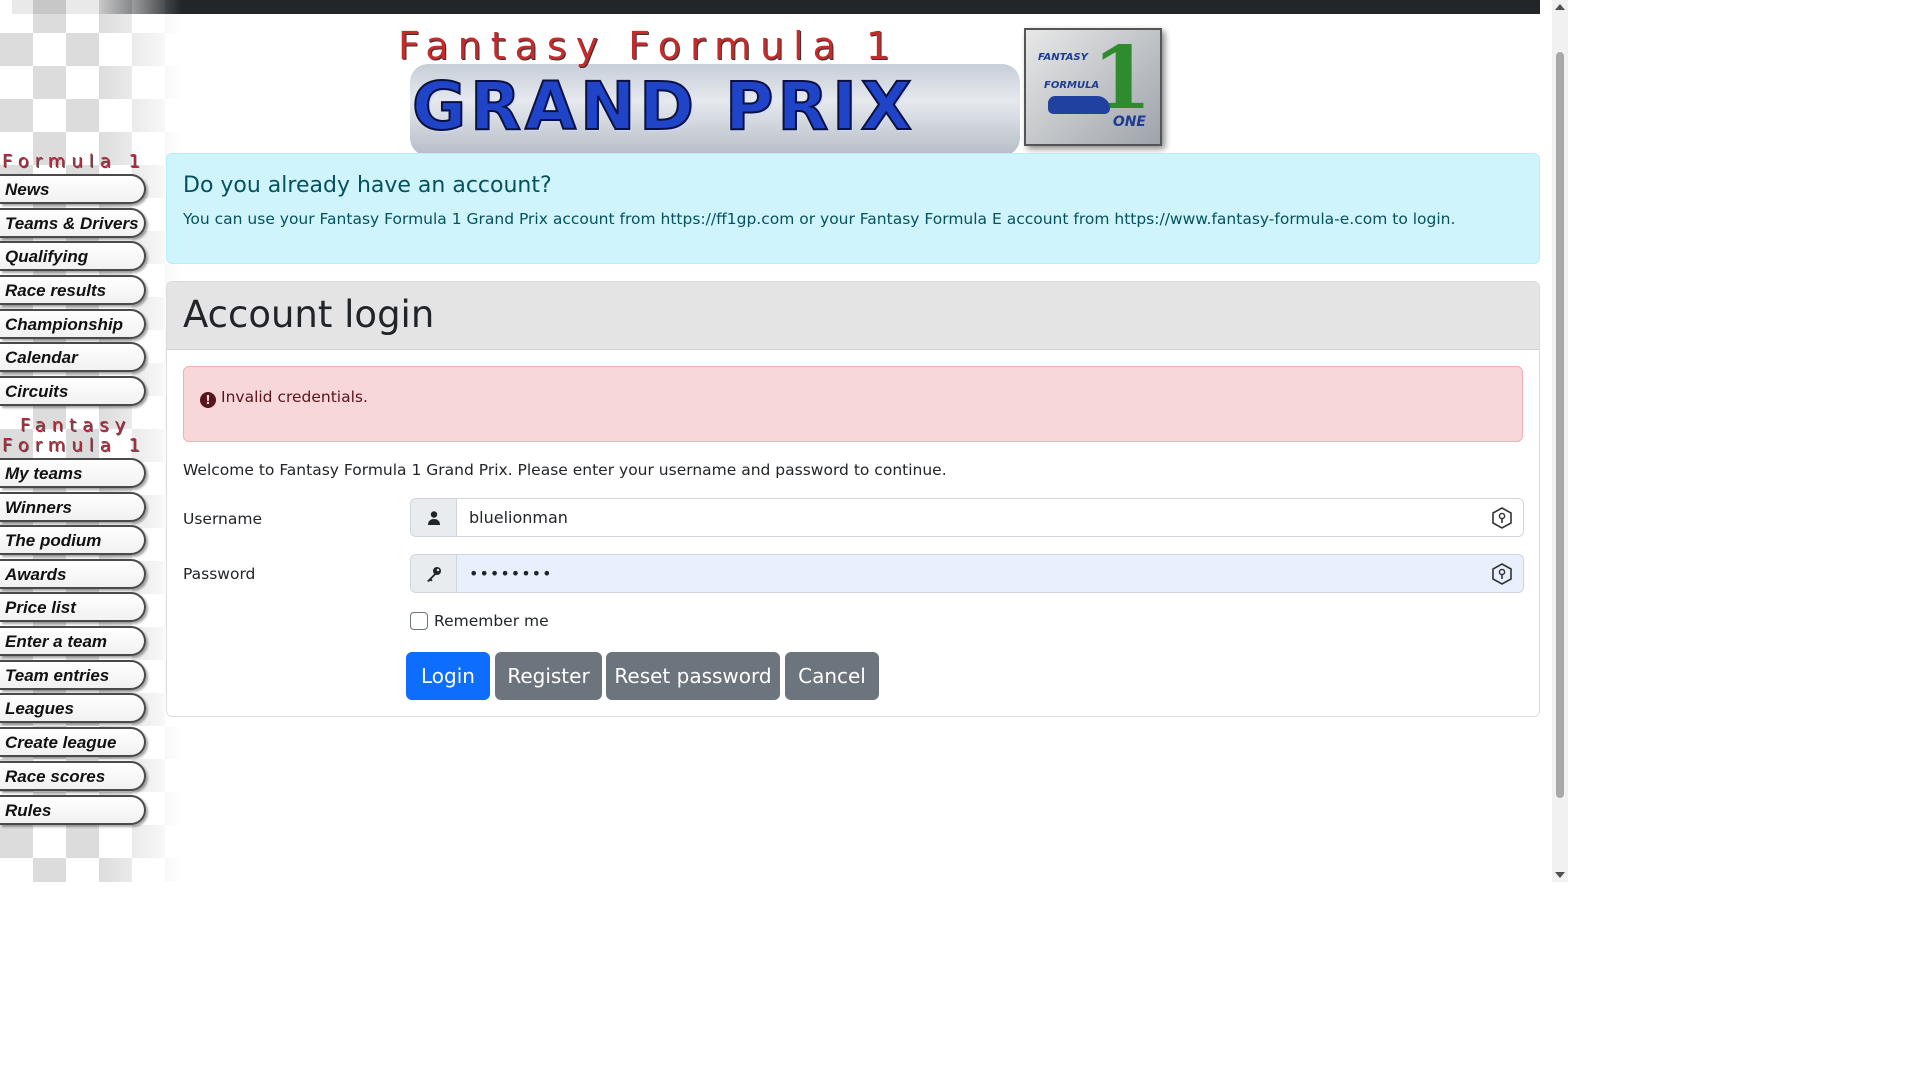 The image size is (1920, 1080). What do you see at coordinates (853, 316) in the screenshot?
I see `card-header: Account login` at bounding box center [853, 316].